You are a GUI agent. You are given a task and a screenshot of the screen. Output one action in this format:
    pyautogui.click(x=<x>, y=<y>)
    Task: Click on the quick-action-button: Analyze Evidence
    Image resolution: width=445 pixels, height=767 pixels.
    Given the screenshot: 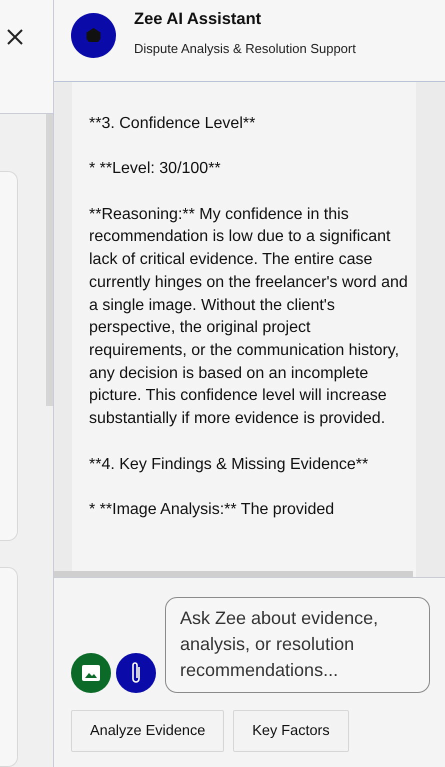 What is the action you would take?
    pyautogui.click(x=147, y=731)
    